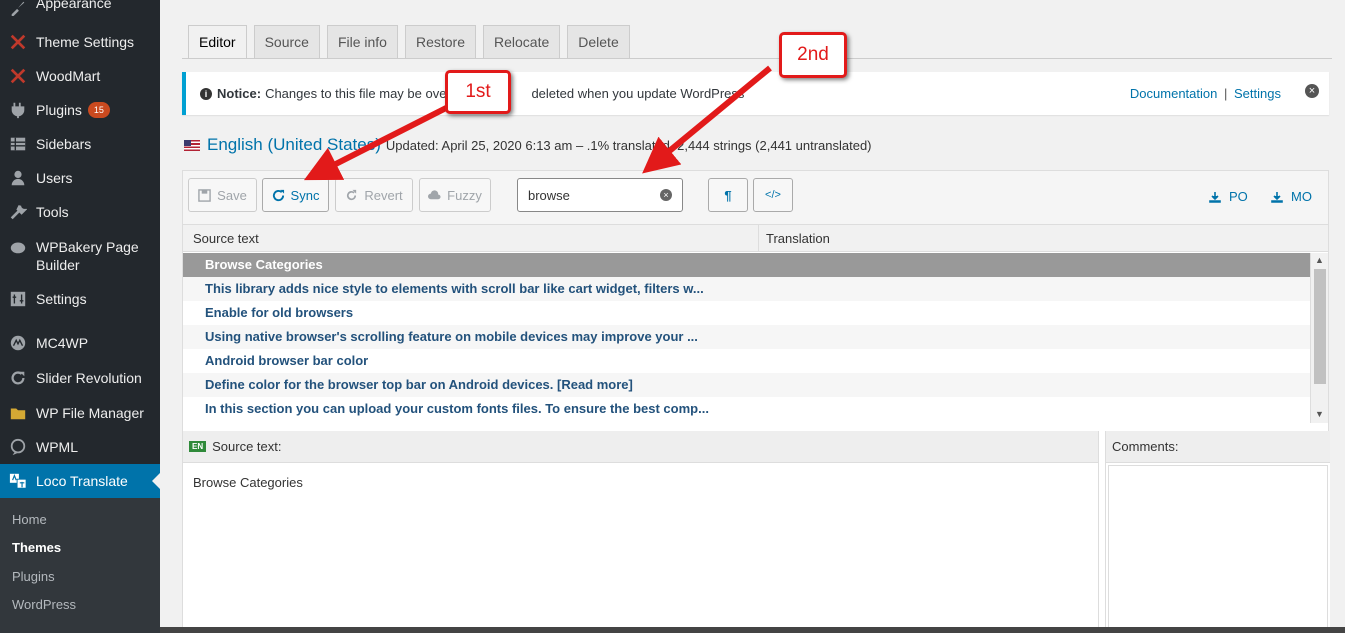 The image size is (1345, 633). Describe the element at coordinates (1218, 547) in the screenshot. I see `comments-area` at that location.